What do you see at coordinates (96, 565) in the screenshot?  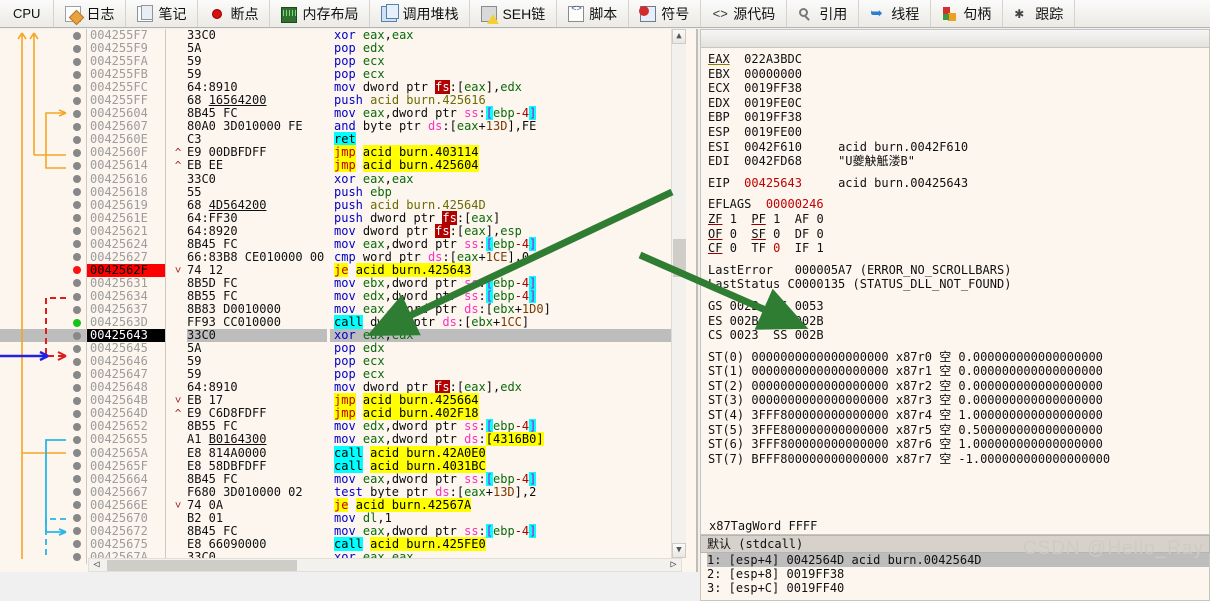 I see `scroll-left-button: ◁` at bounding box center [96, 565].